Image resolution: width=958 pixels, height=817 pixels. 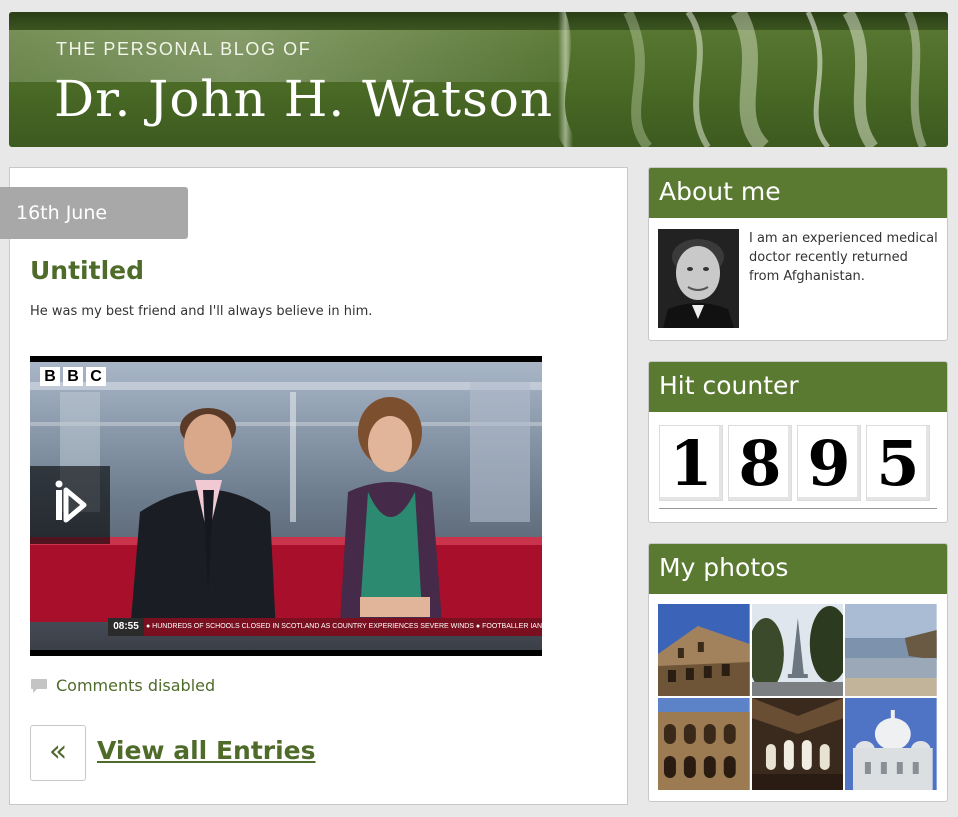 I want to click on previous-entries-button: «, so click(x=58, y=753).